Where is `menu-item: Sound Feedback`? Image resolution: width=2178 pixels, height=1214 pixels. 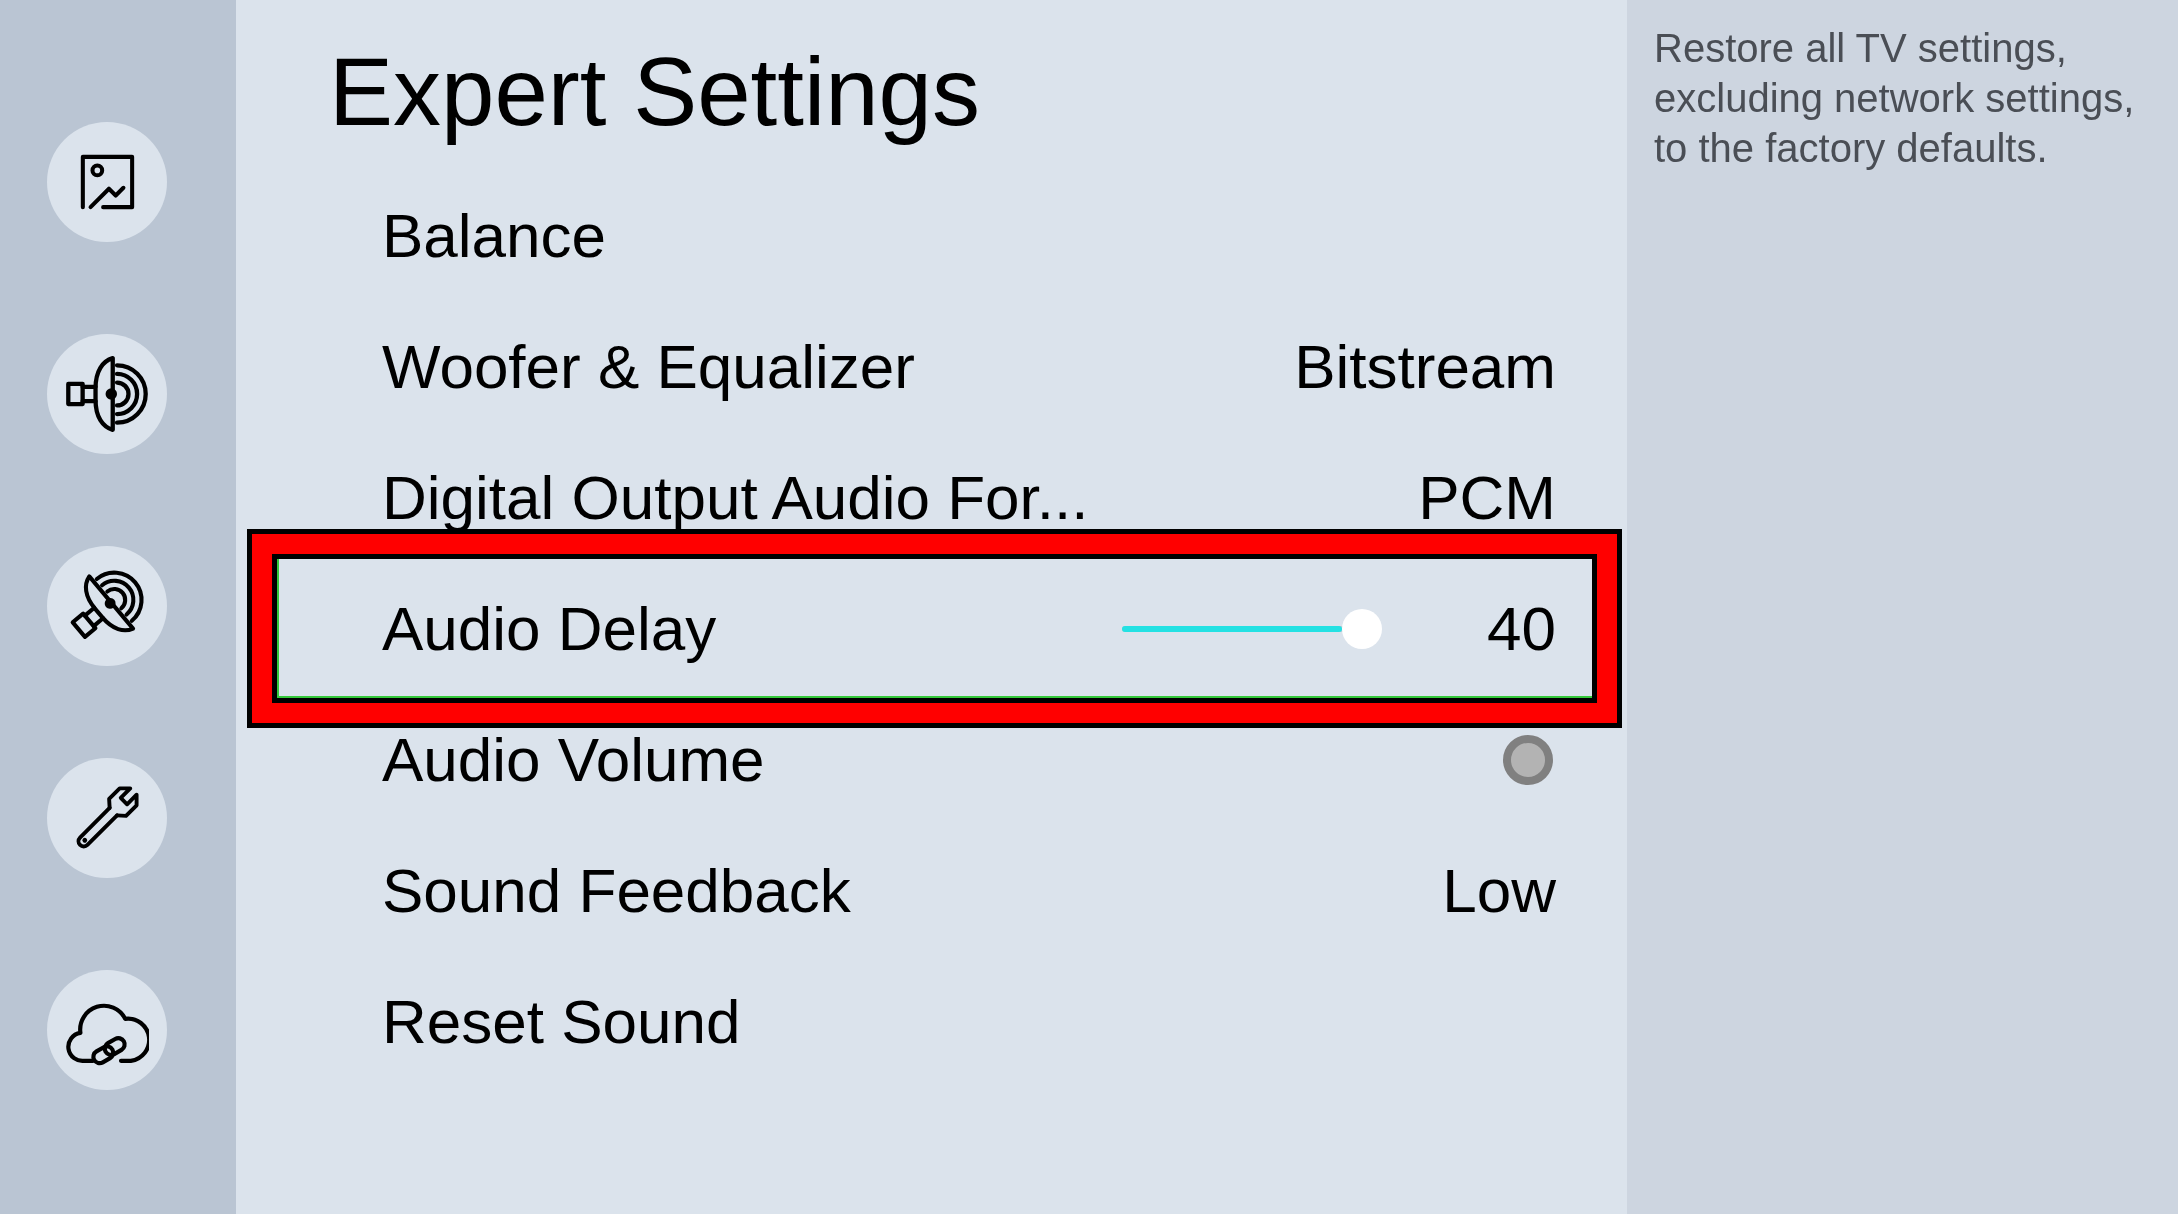
menu-item: Sound Feedback is located at coordinates (616, 890).